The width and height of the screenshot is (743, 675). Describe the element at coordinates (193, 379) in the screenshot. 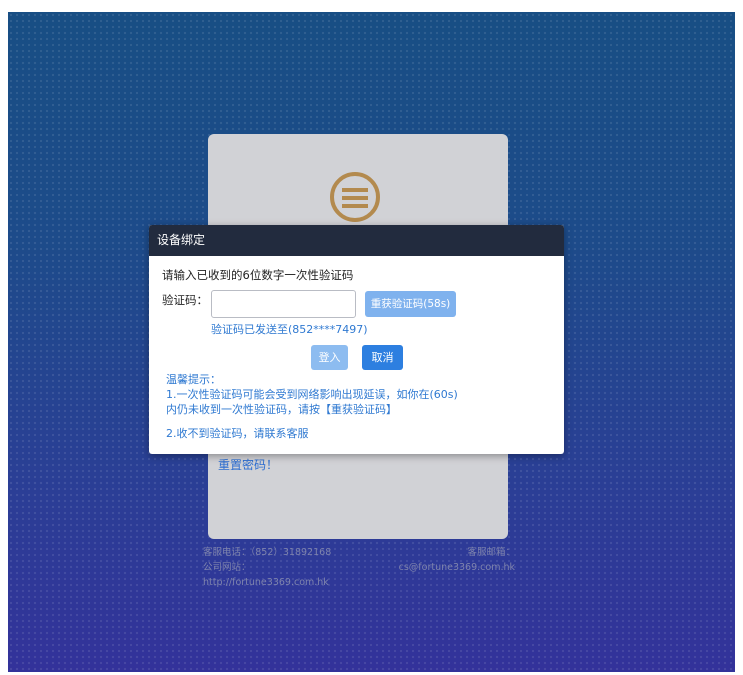

I see `tips-title: 温馨提示：` at that location.